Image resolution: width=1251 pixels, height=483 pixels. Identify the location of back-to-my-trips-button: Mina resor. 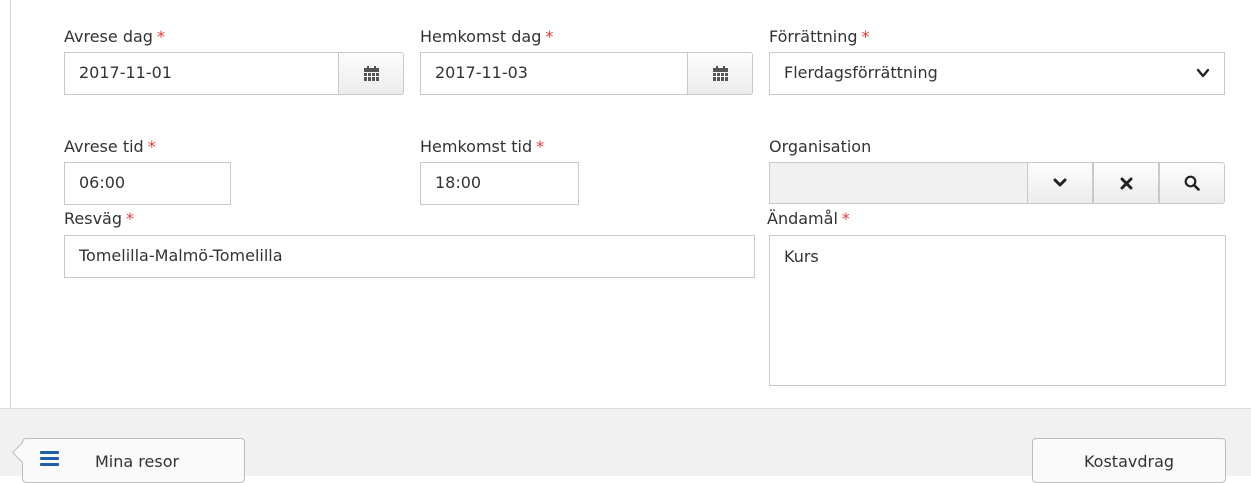
(133, 460).